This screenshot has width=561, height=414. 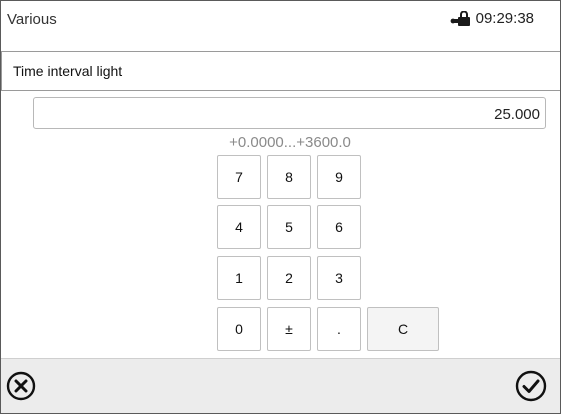 I want to click on status-area: 09:29:38, so click(x=492, y=18).